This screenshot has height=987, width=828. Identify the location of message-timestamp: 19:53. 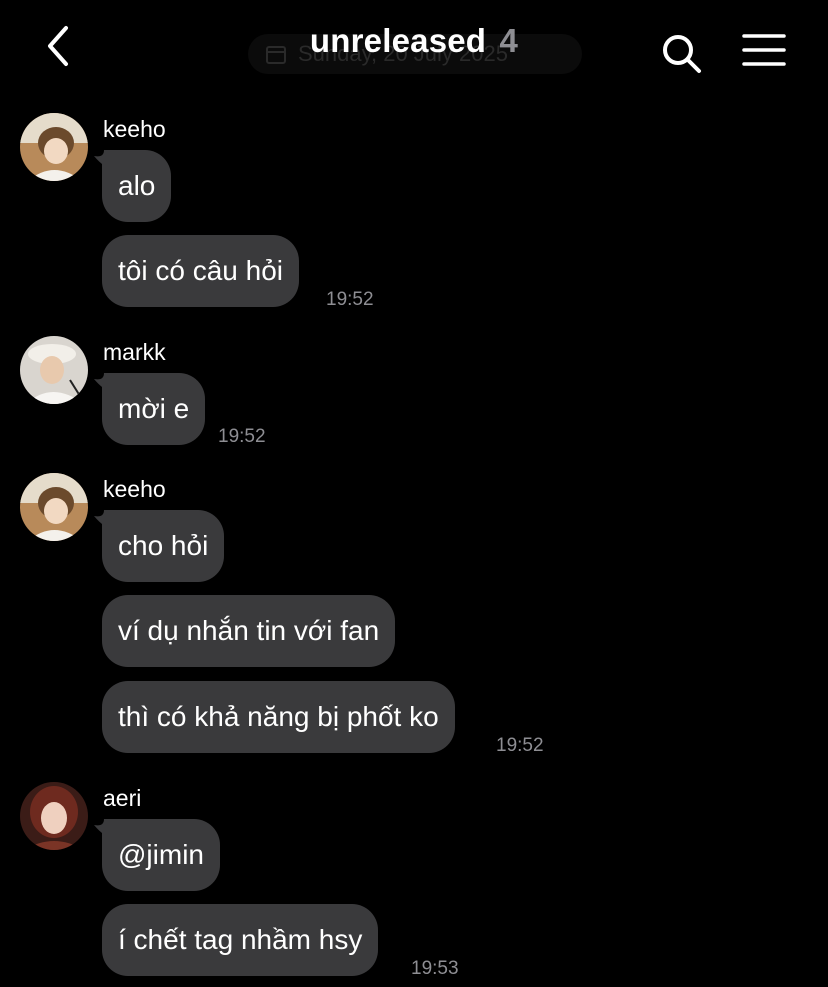
(435, 968).